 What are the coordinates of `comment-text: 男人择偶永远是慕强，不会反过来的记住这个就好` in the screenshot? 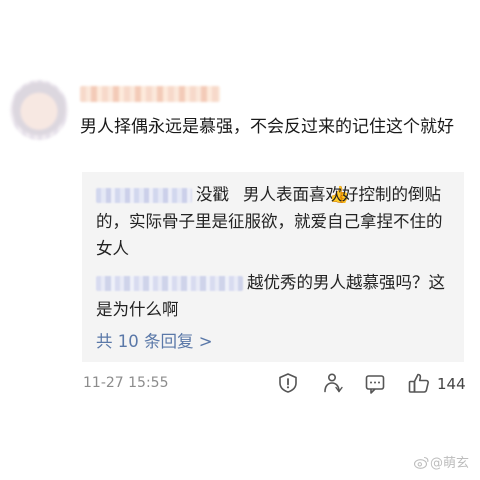 It's located at (267, 127).